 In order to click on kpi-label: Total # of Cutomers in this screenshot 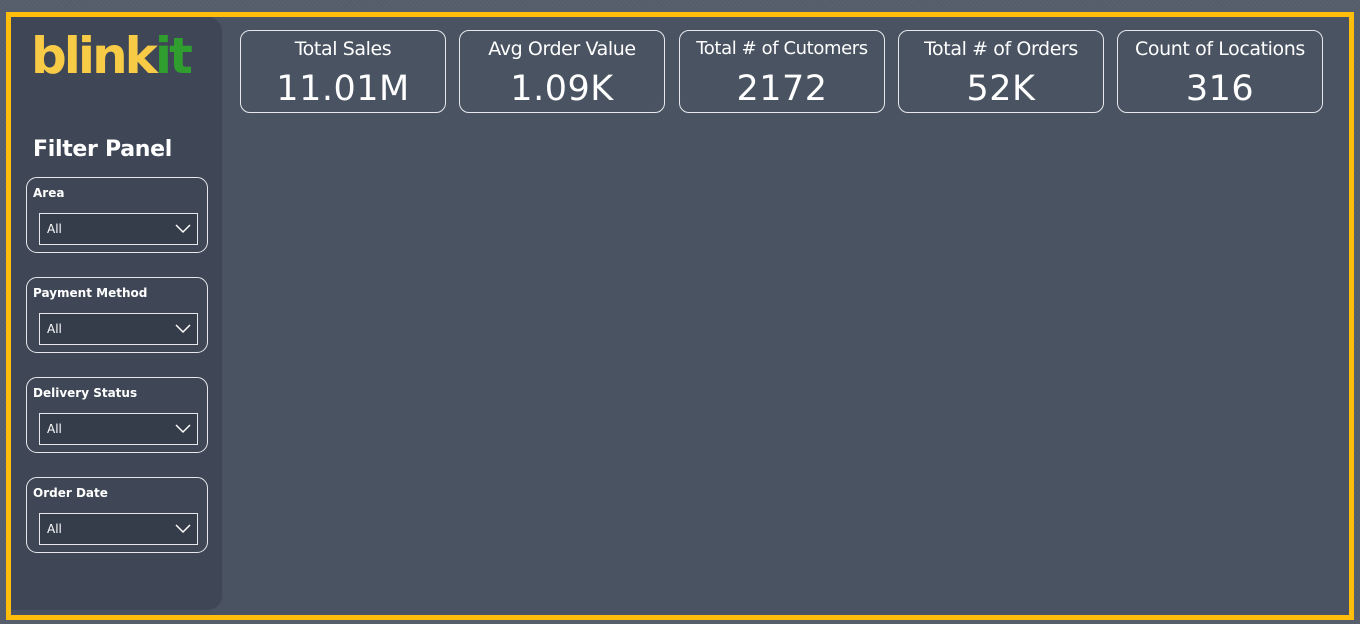, I will do `click(782, 48)`.